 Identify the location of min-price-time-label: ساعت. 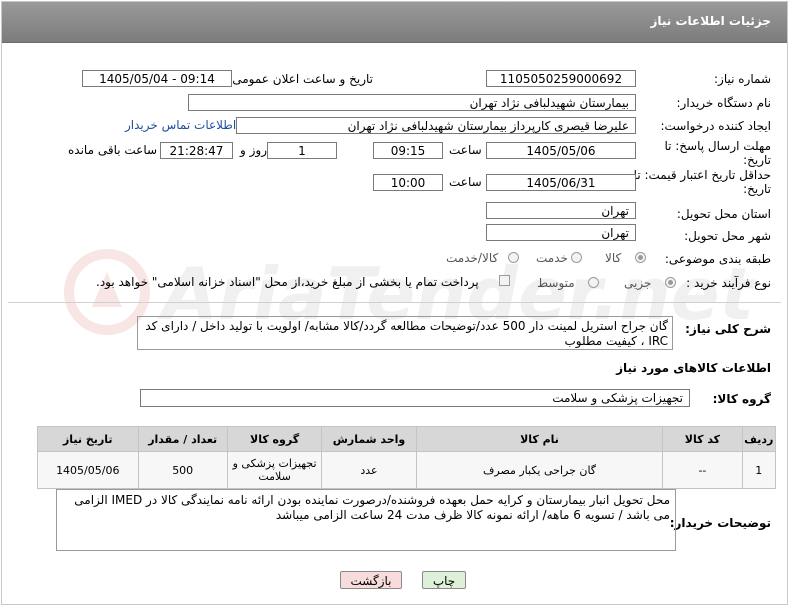
(465, 182).